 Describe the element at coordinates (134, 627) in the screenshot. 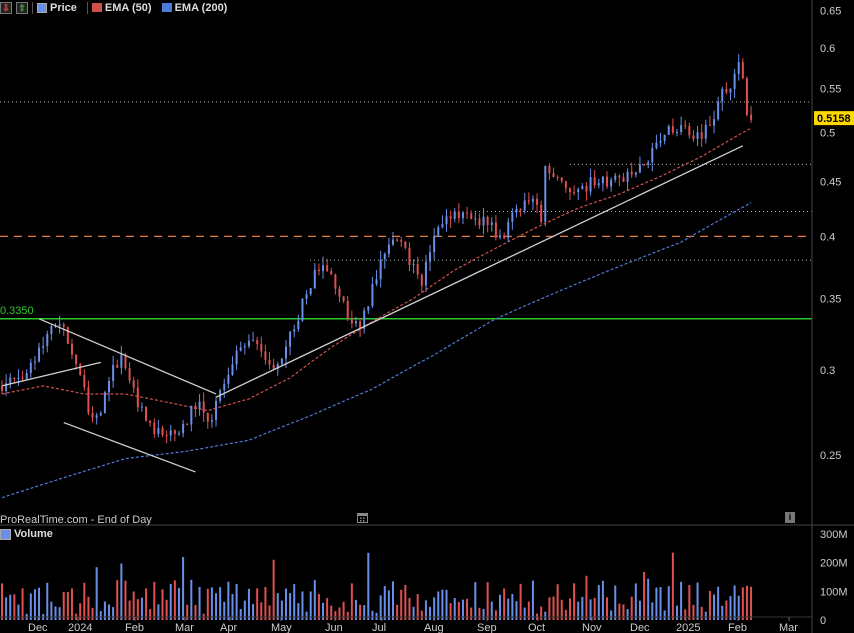

I see `x-tick-label: Feb` at that location.